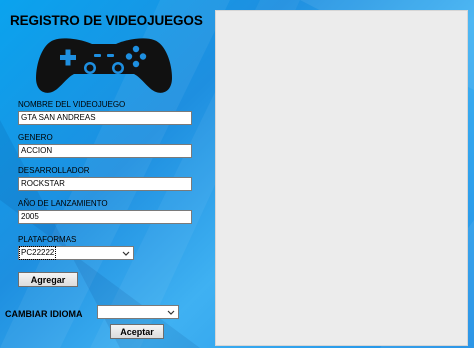  I want to click on platform-label: PLATAFORMAS, so click(47, 239).